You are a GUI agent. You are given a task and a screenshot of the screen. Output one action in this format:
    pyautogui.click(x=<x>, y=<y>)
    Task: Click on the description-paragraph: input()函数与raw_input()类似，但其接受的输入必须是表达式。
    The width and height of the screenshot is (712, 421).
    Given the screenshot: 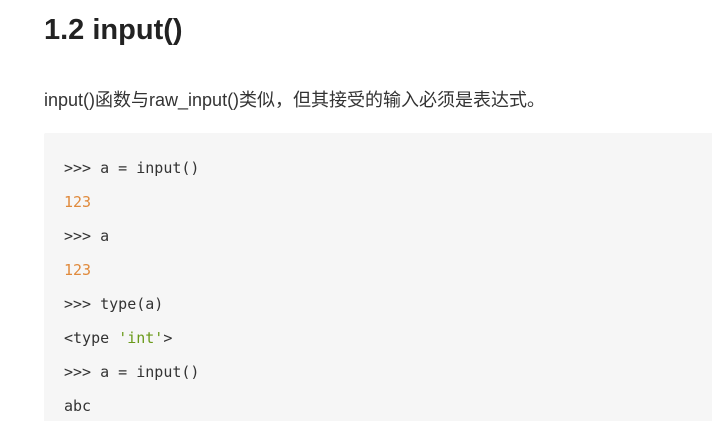 What is the action you would take?
    pyautogui.click(x=295, y=100)
    